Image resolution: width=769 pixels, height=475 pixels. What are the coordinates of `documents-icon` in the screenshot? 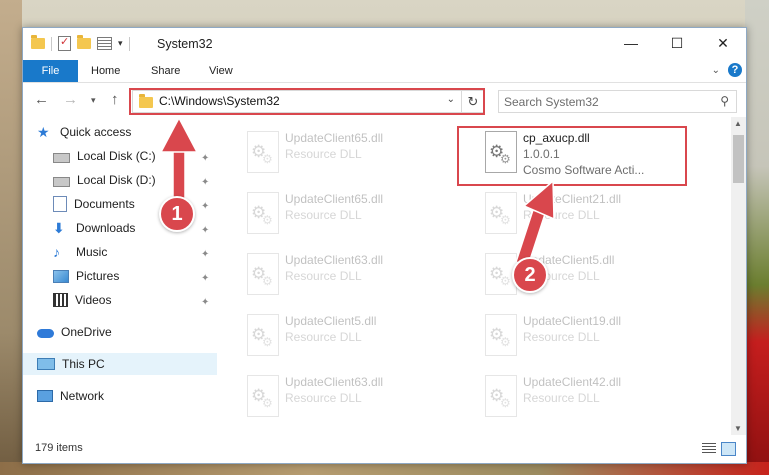 It's located at (60, 204).